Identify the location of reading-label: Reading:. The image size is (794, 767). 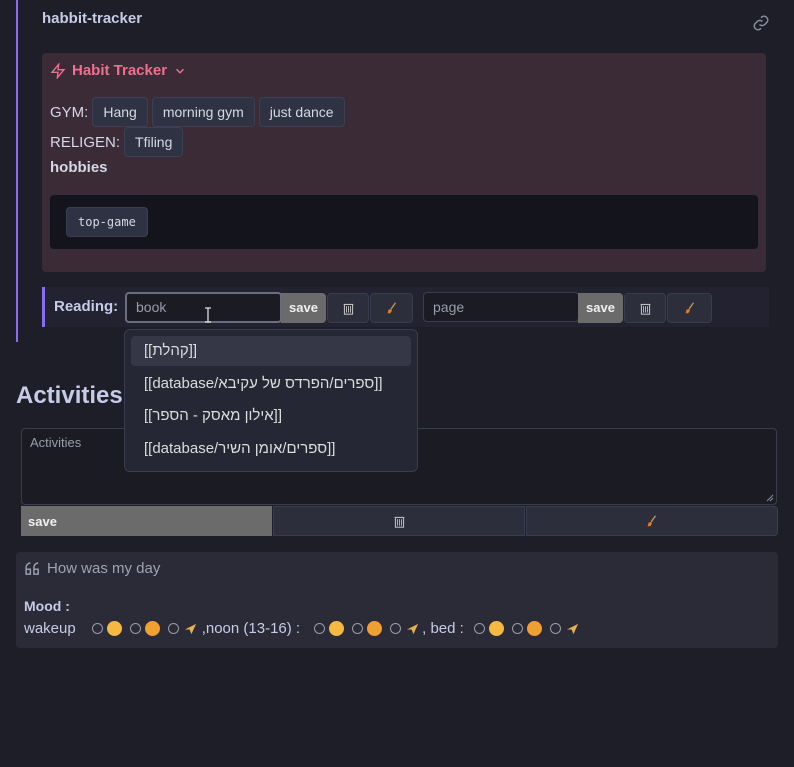
(86, 306).